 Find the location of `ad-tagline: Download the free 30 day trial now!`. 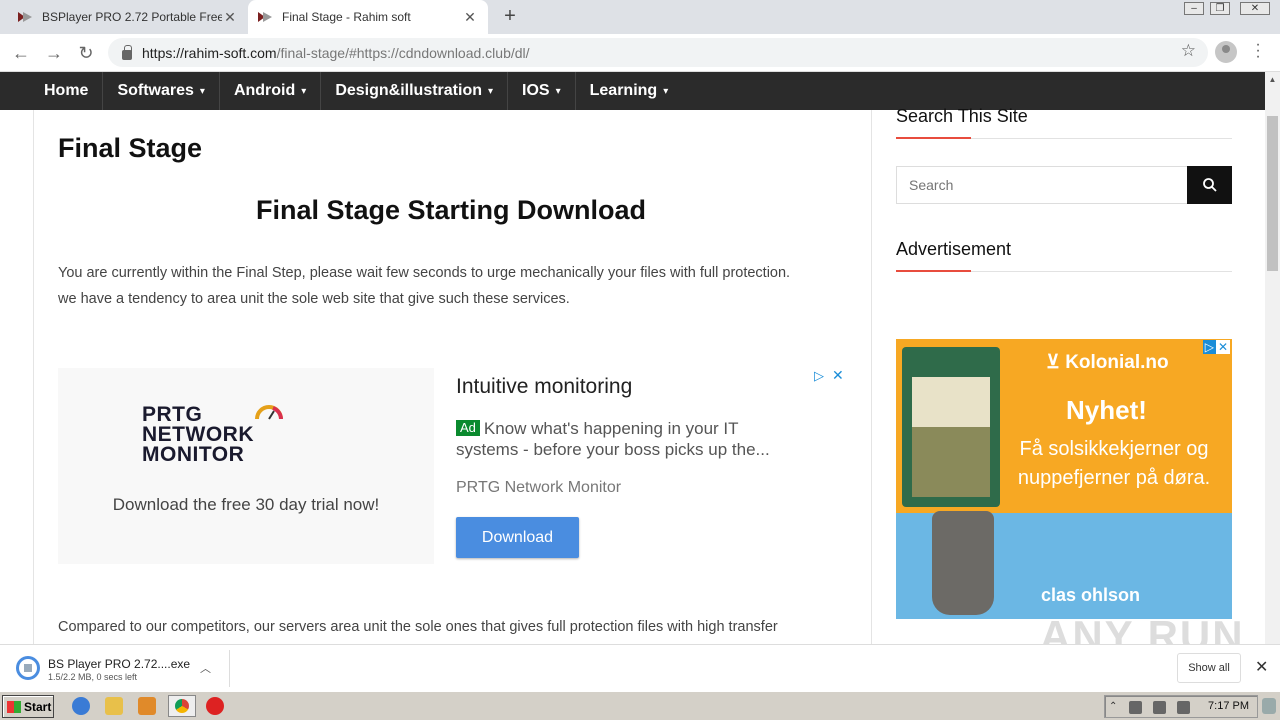

ad-tagline: Download the free 30 day trial now! is located at coordinates (246, 505).